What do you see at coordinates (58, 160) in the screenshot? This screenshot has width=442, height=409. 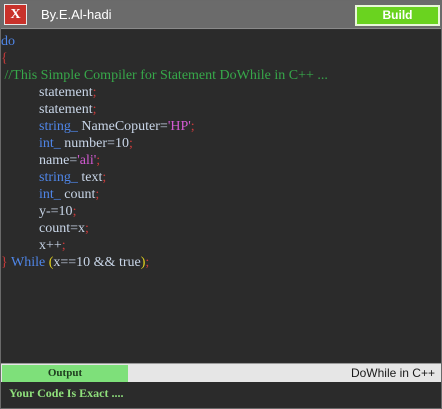 I see `code-token: name=` at bounding box center [58, 160].